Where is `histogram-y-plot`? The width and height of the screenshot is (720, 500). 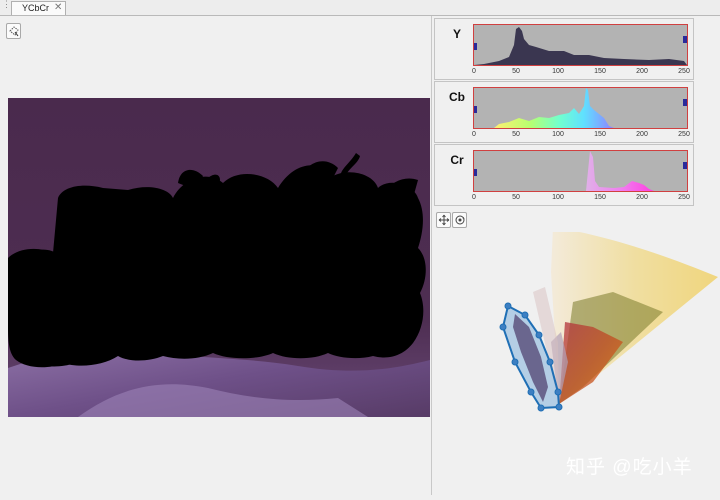 histogram-y-plot is located at coordinates (580, 45).